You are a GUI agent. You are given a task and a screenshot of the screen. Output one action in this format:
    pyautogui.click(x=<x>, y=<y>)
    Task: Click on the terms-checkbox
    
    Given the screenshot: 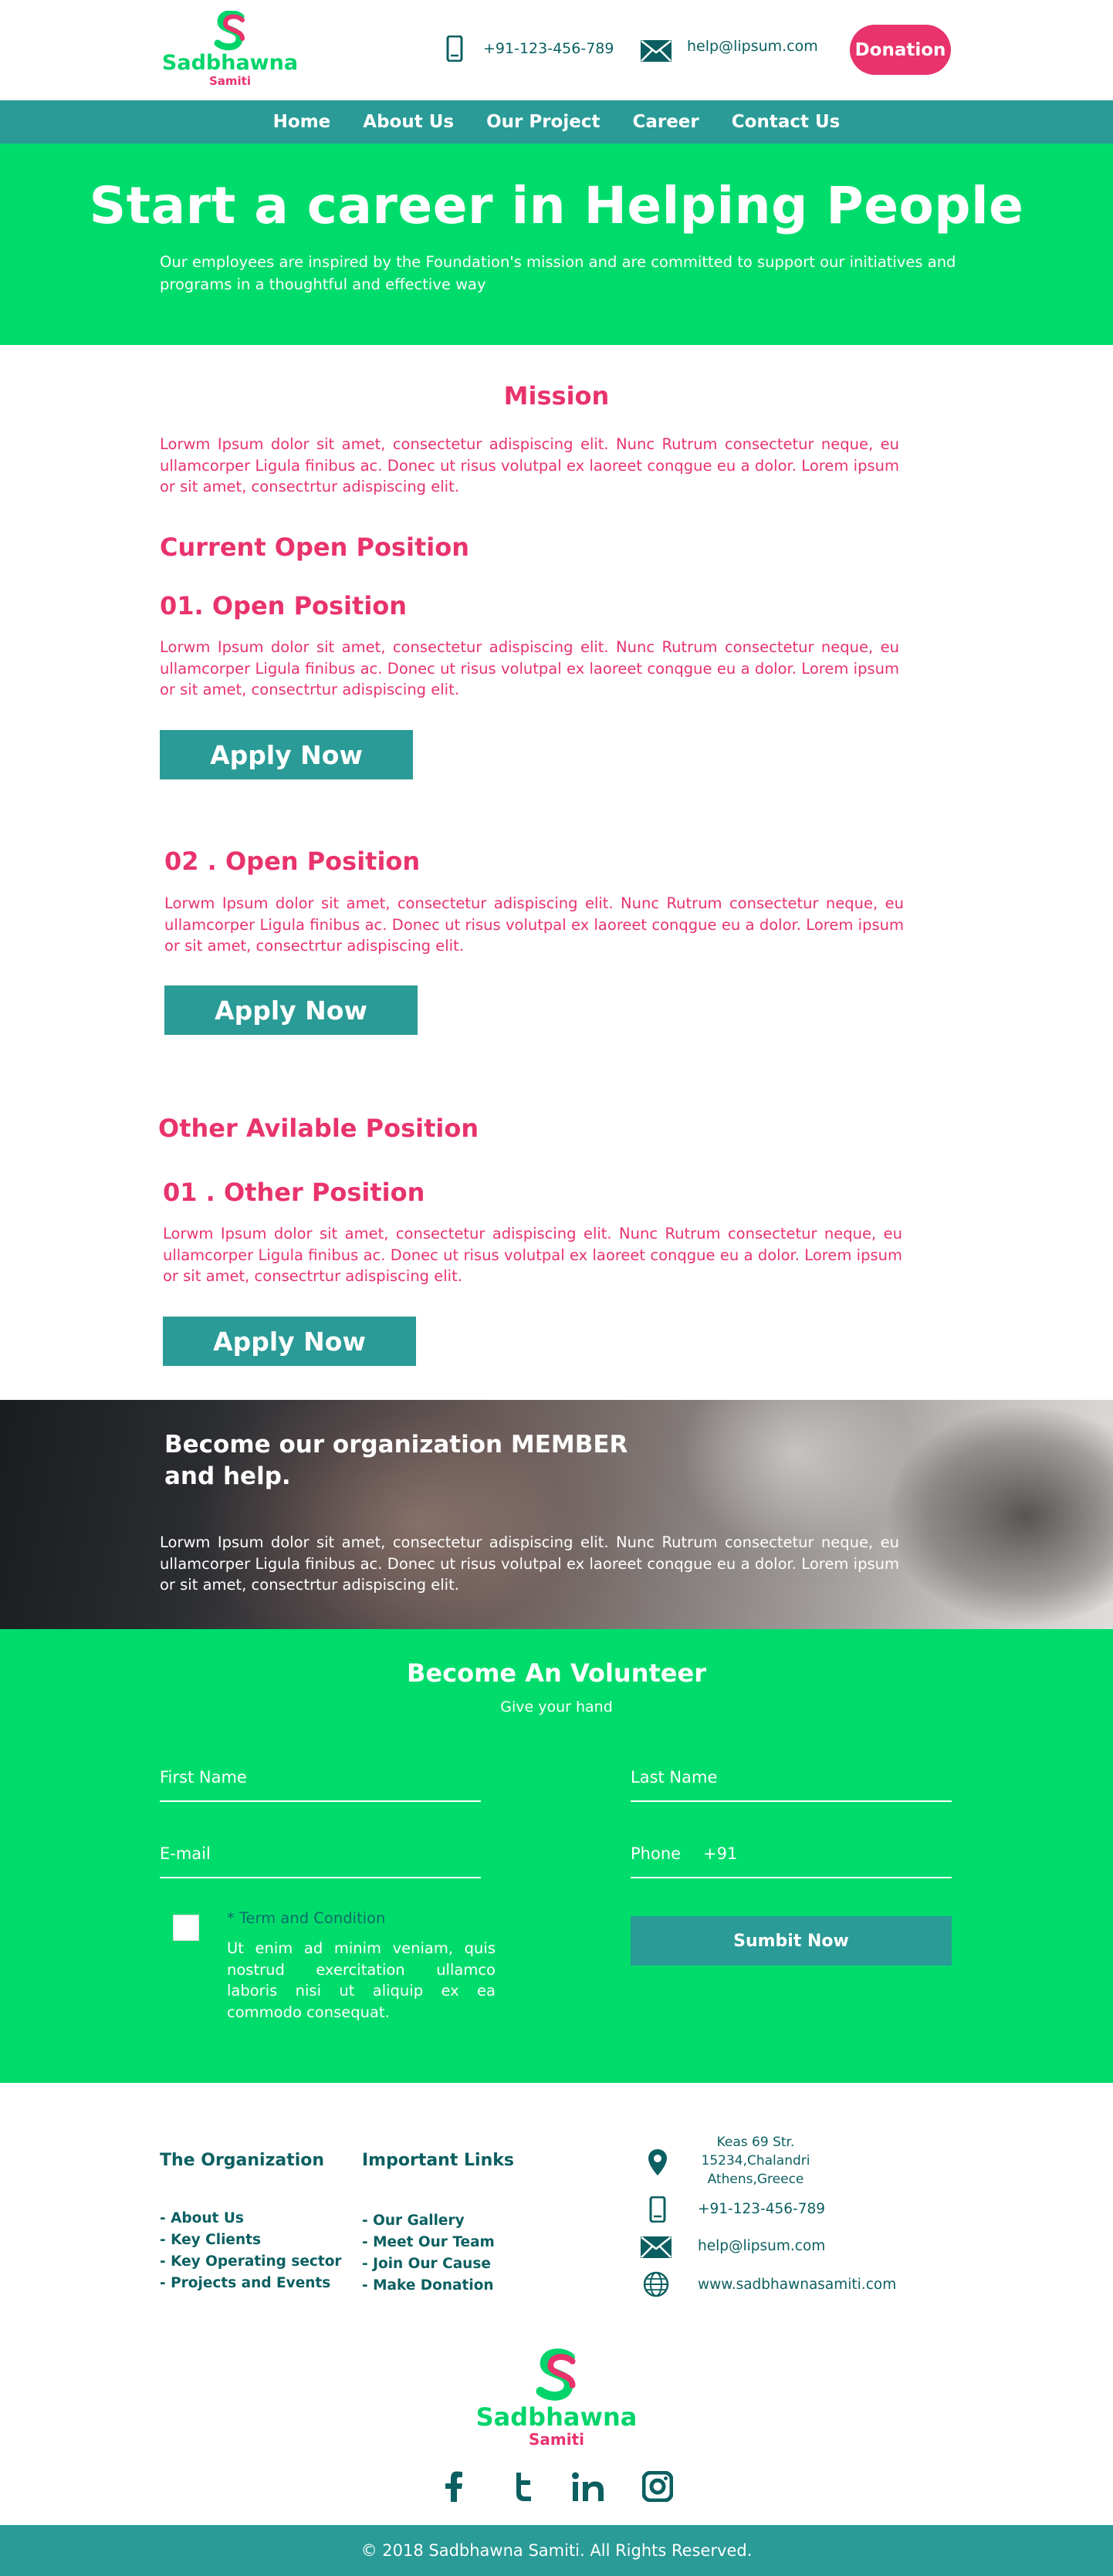 What is the action you would take?
    pyautogui.click(x=186, y=1928)
    